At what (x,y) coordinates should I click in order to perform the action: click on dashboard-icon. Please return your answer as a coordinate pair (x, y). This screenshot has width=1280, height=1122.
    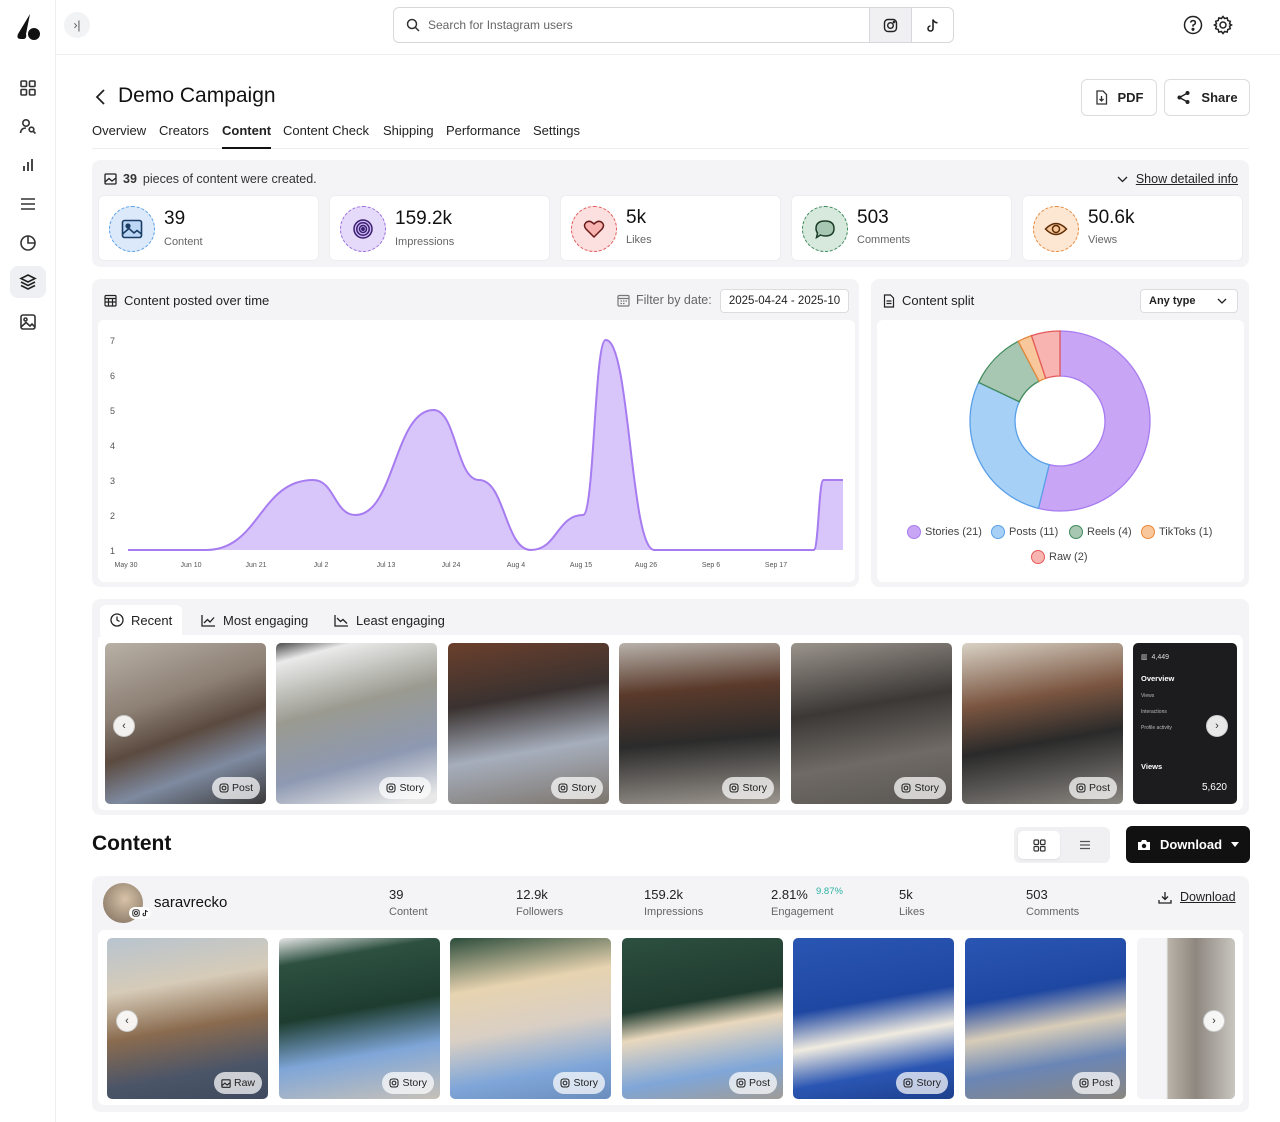
    Looking at the image, I should click on (28, 88).